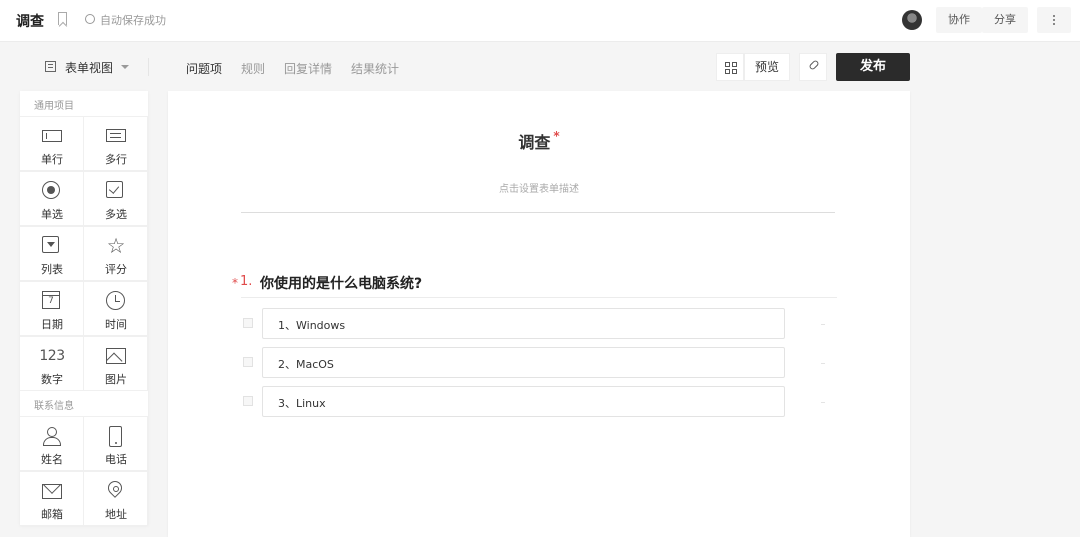  Describe the element at coordinates (52, 491) in the screenshot. I see `mail-icon` at that location.